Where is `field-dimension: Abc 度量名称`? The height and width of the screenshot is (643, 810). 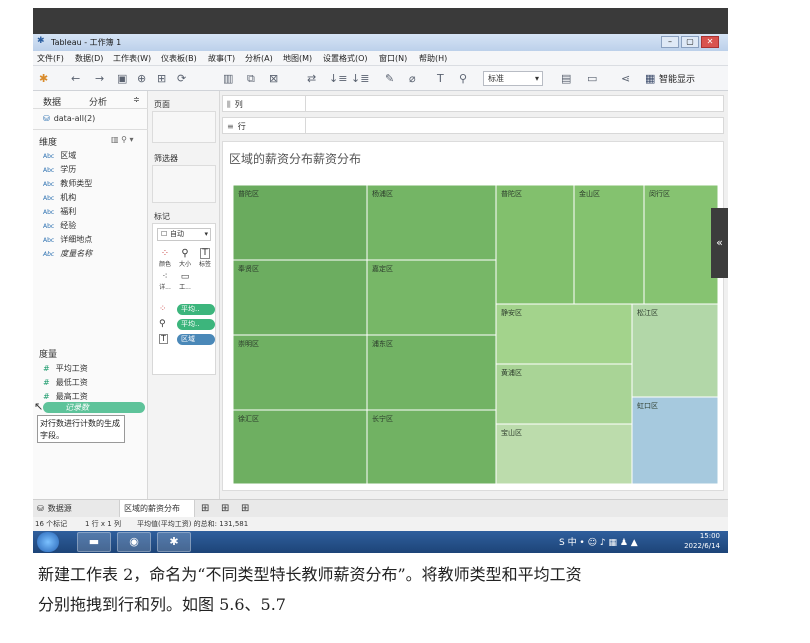
field-dimension: Abc 度量名称 is located at coordinates (67, 253).